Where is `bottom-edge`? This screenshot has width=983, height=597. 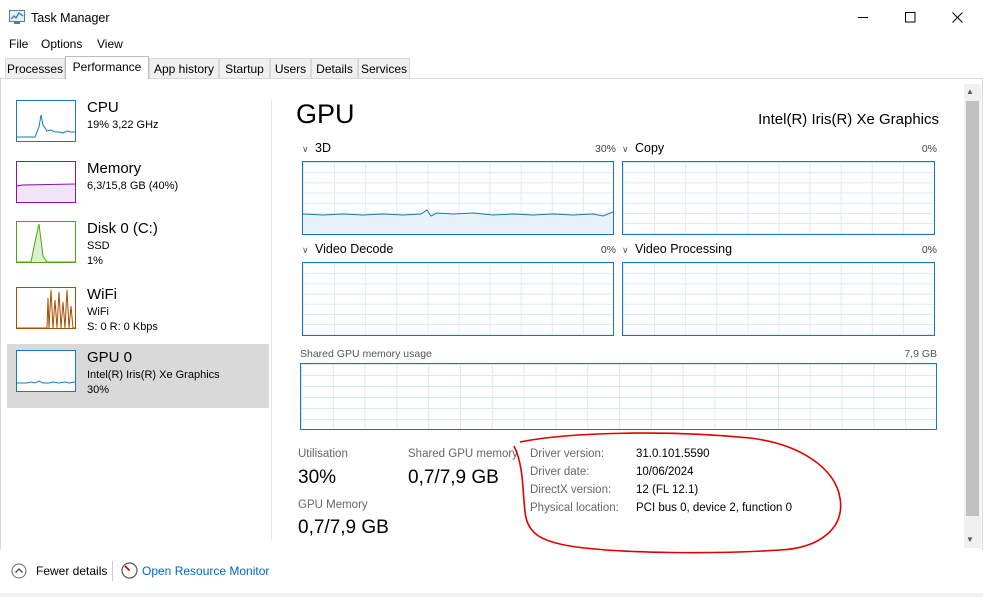
bottom-edge is located at coordinates (491, 595).